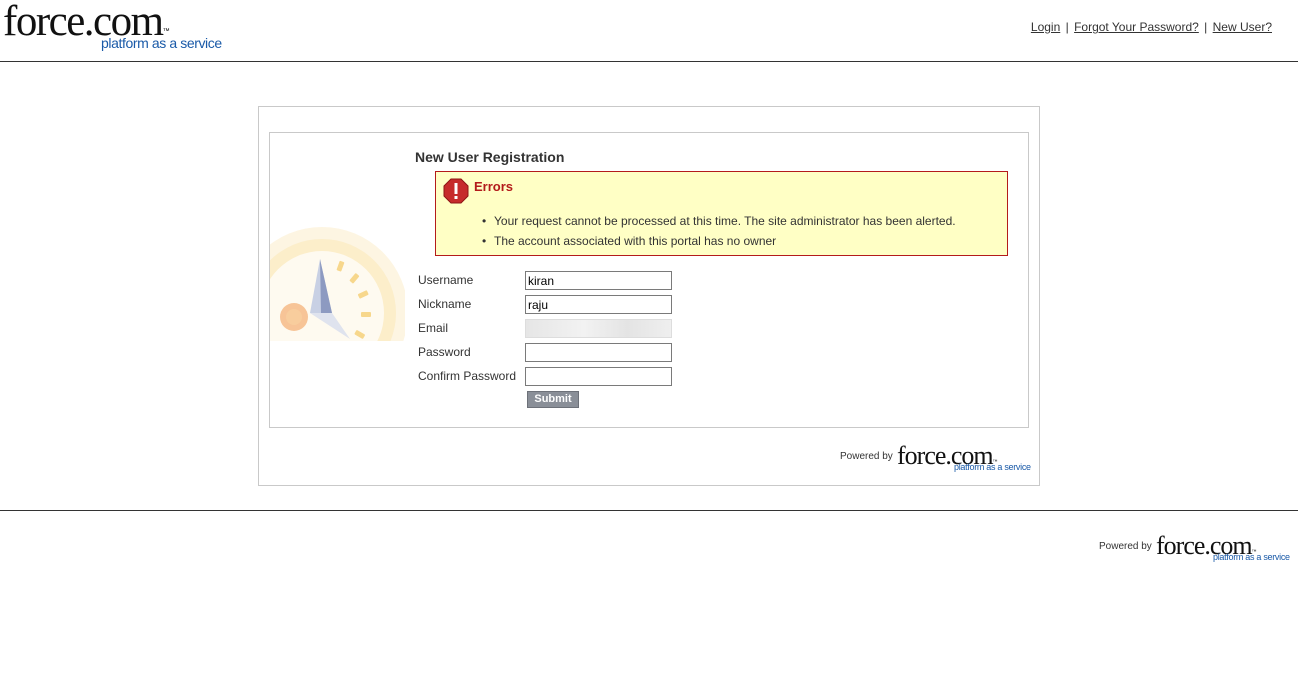 This screenshot has height=699, width=1298. Describe the element at coordinates (1136, 27) in the screenshot. I see `forgot-password-link: Forgot Your Password?` at that location.